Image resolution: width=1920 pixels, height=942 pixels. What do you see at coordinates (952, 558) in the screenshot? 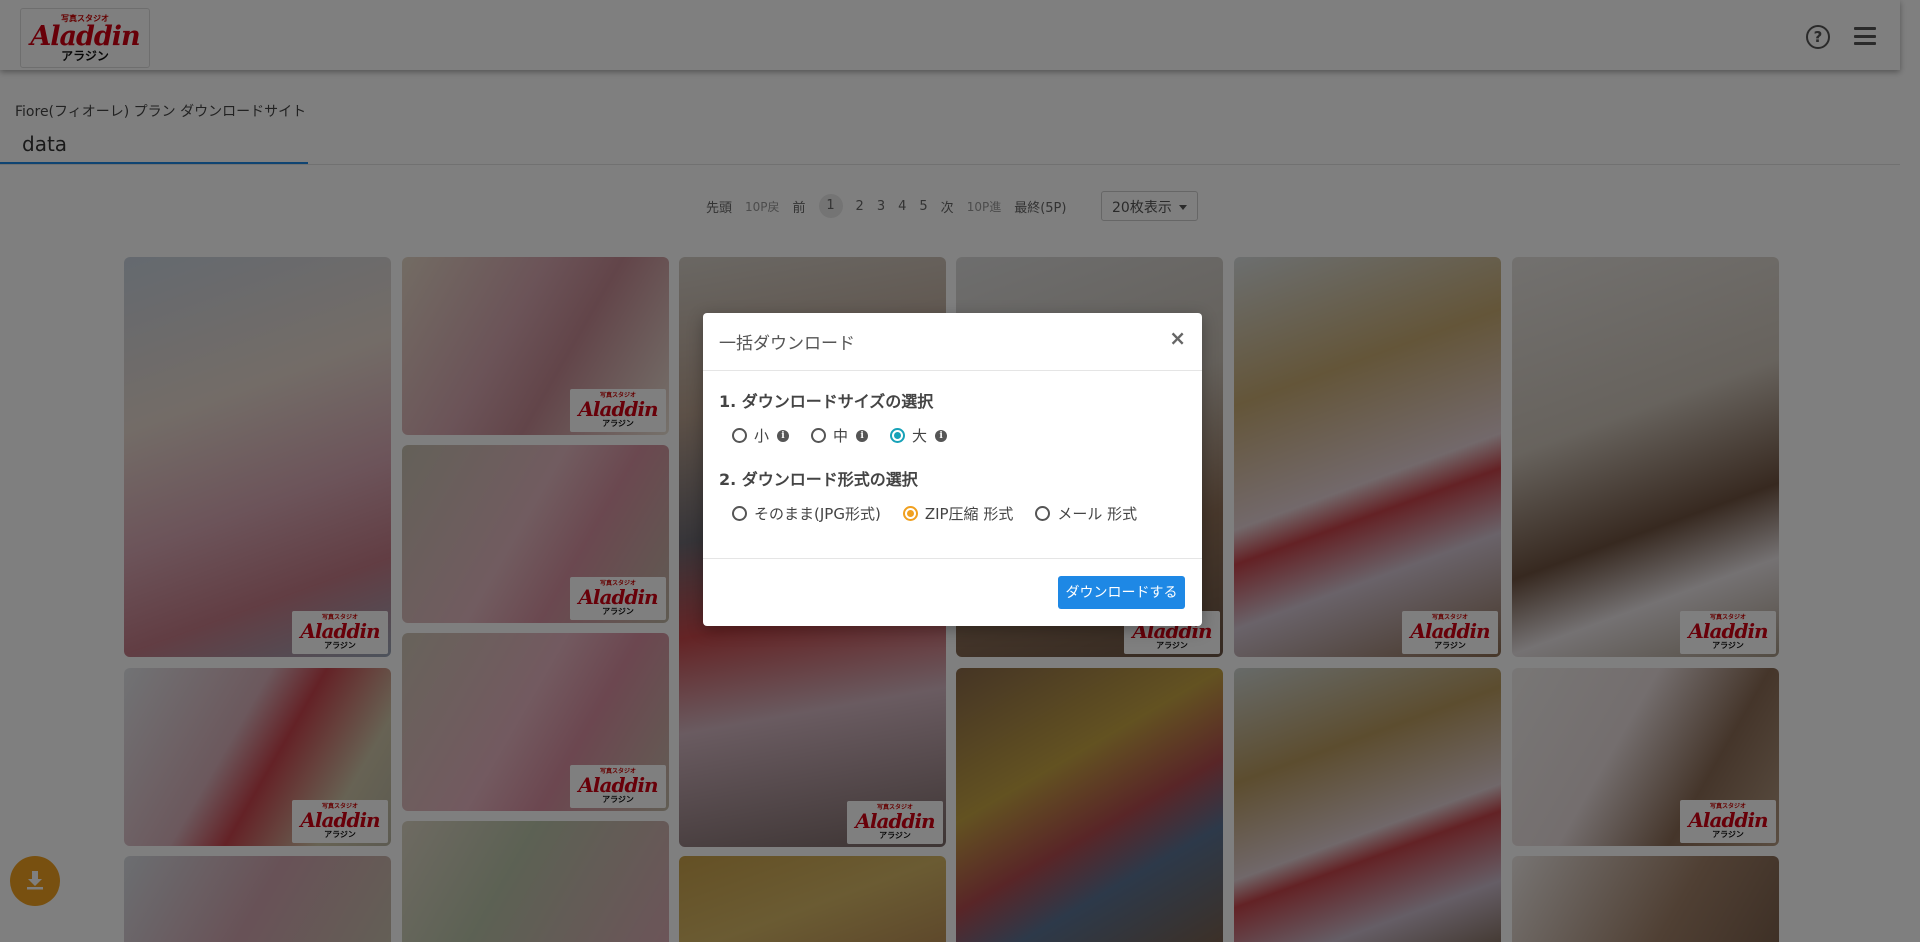
I see `dialog-footer-divider` at bounding box center [952, 558].